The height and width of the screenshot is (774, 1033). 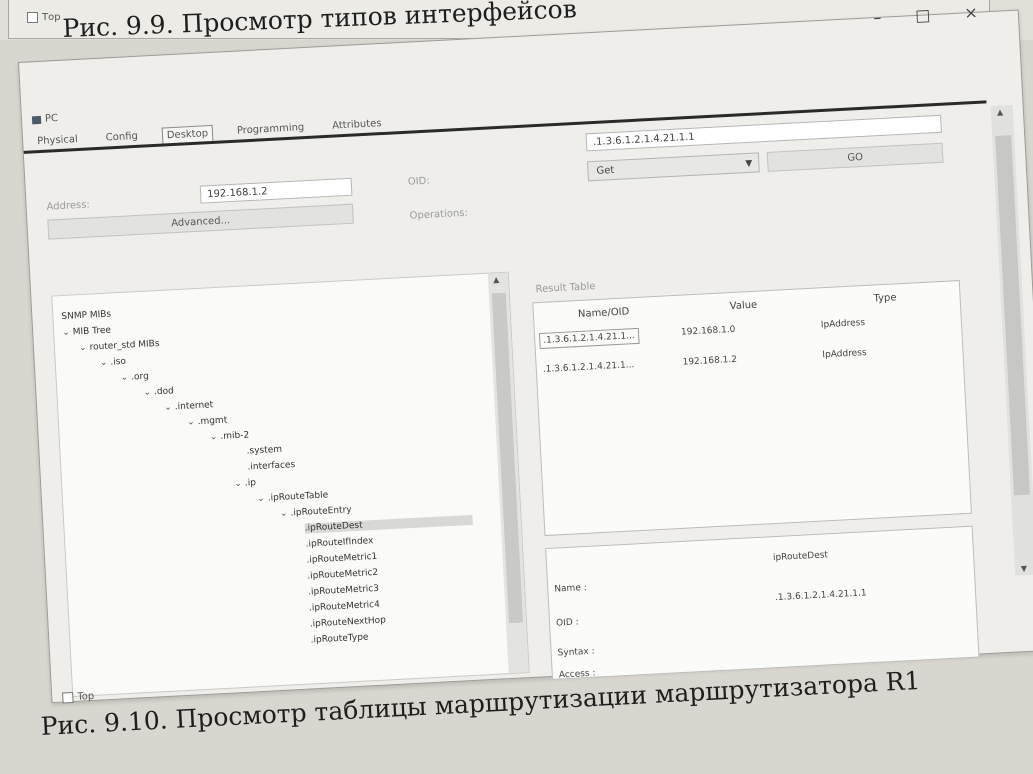 I want to click on tree-node: .ipRouteMetric4, so click(x=344, y=607).